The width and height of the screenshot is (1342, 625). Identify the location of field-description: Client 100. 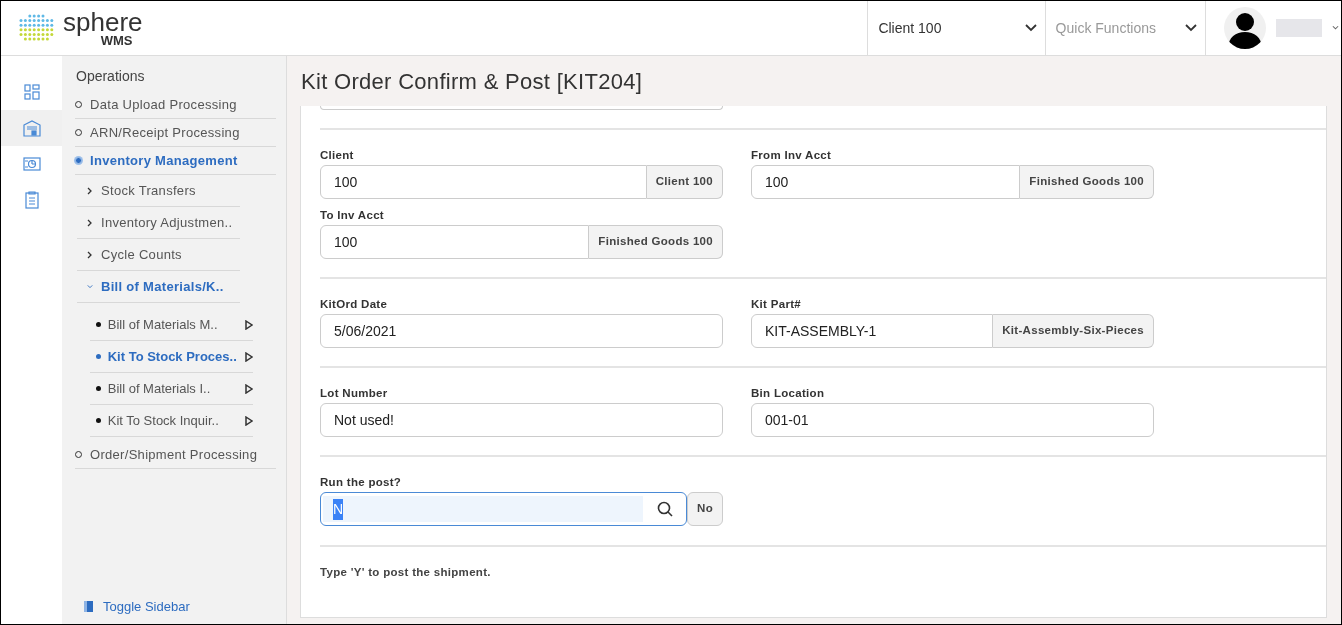
(684, 182).